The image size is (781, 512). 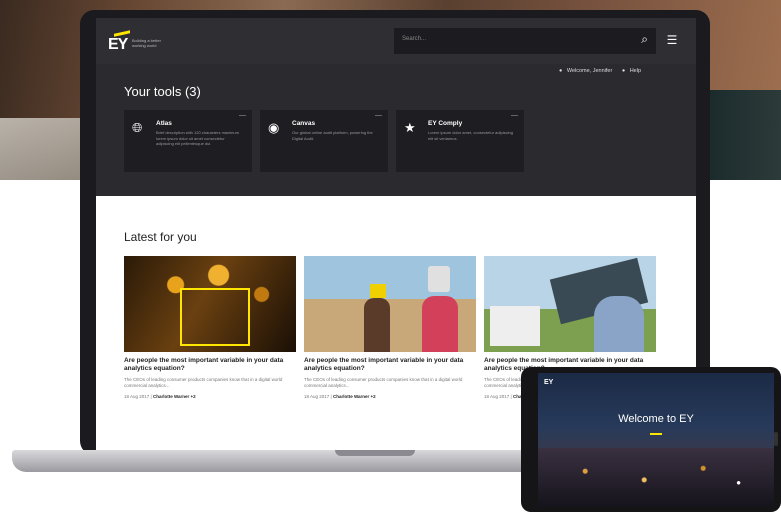 I want to click on hamburger-menu-icon: ☰, so click(x=672, y=41).